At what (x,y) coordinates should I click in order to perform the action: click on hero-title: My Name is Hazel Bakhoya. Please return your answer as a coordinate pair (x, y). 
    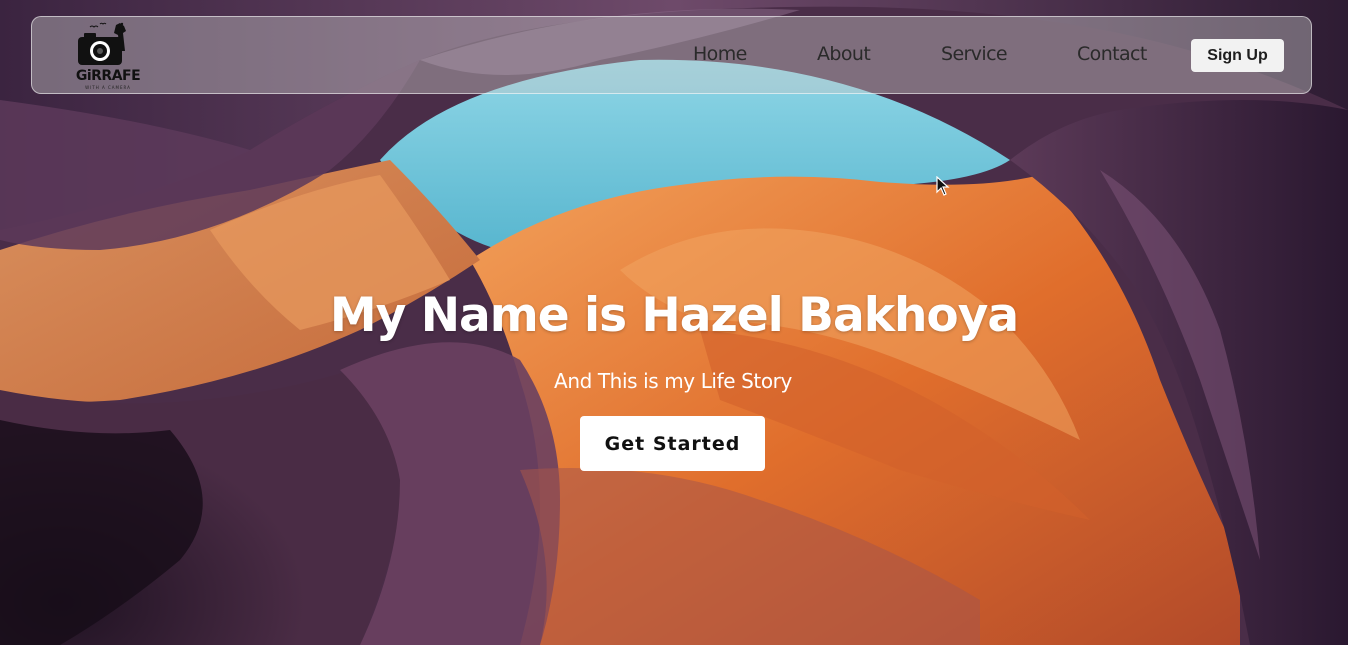
    Looking at the image, I should click on (674, 315).